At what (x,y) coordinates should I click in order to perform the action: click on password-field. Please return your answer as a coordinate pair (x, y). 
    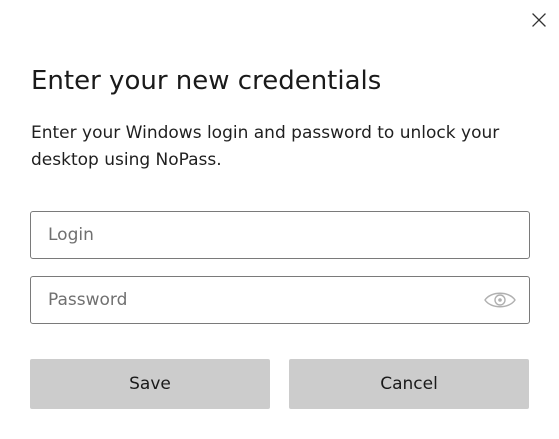
    Looking at the image, I should click on (280, 300).